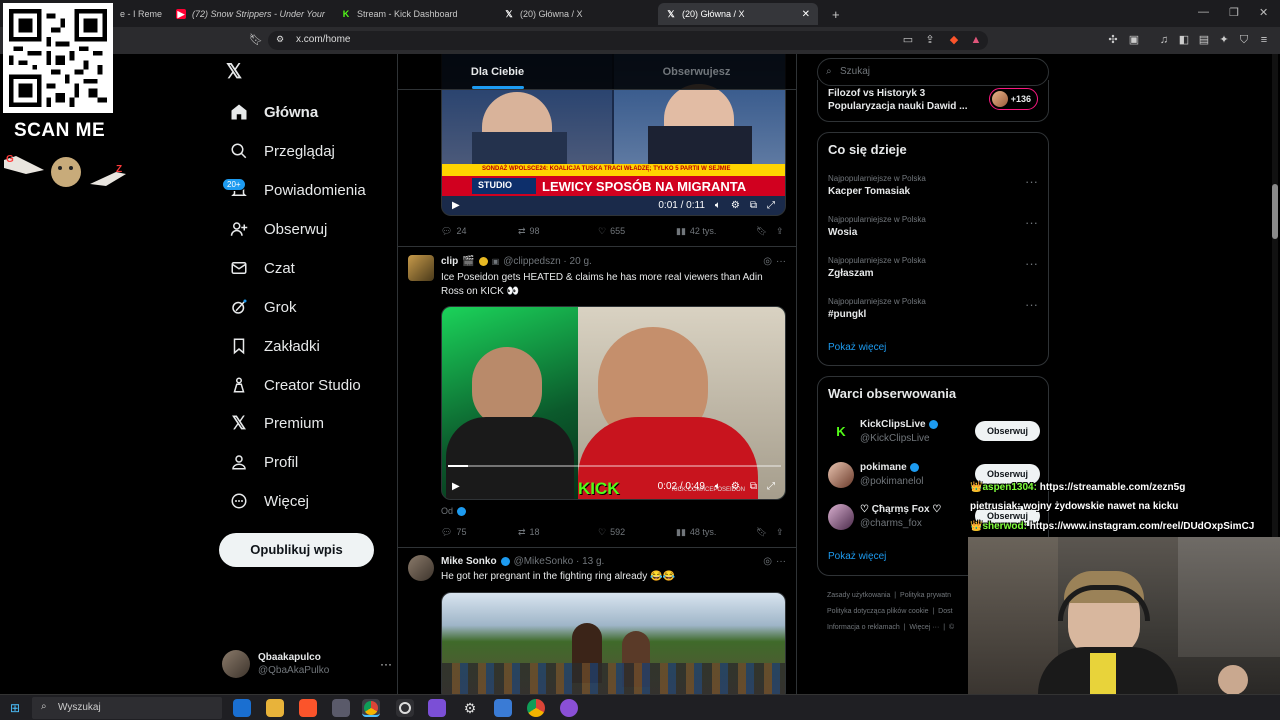  I want to click on author-name: clip, so click(449, 261).